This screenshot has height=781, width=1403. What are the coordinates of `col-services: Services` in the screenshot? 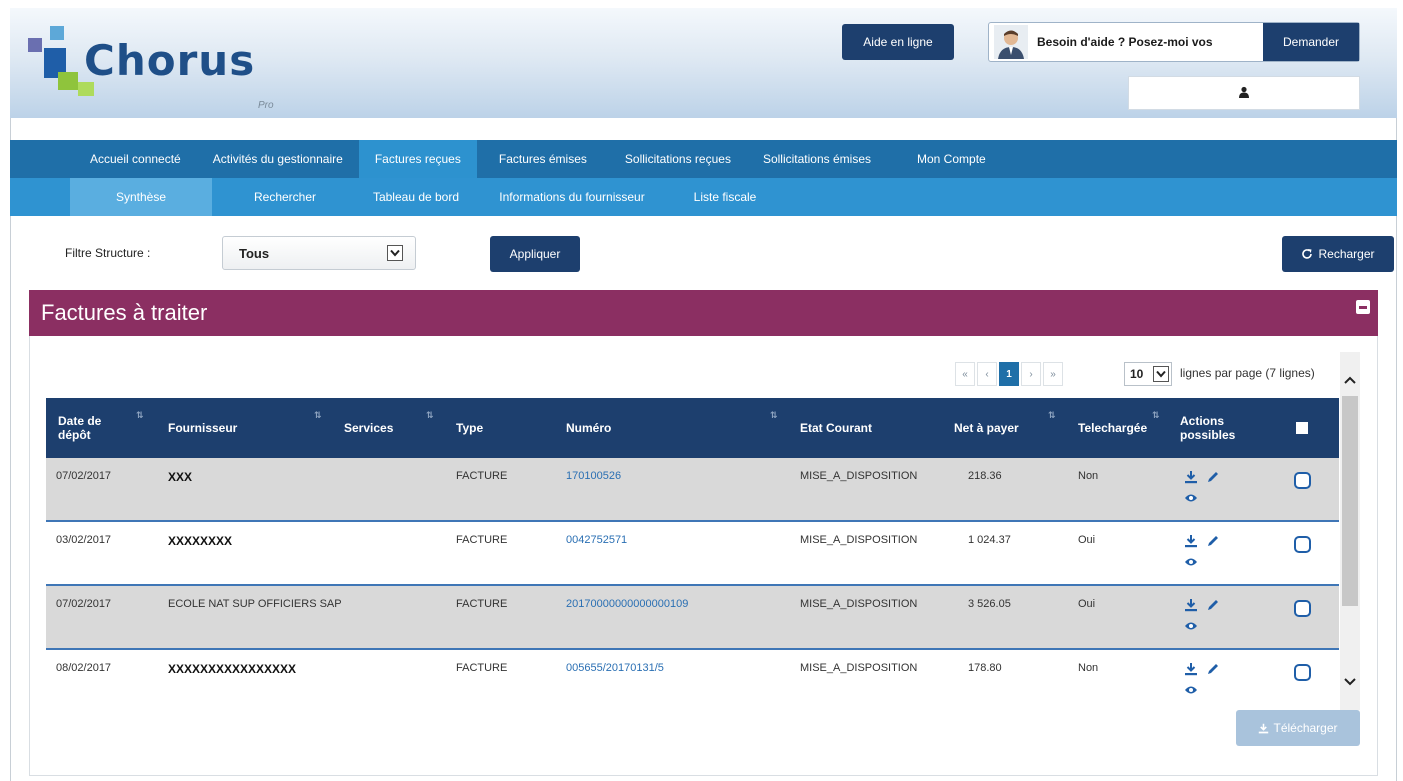 It's located at (368, 428).